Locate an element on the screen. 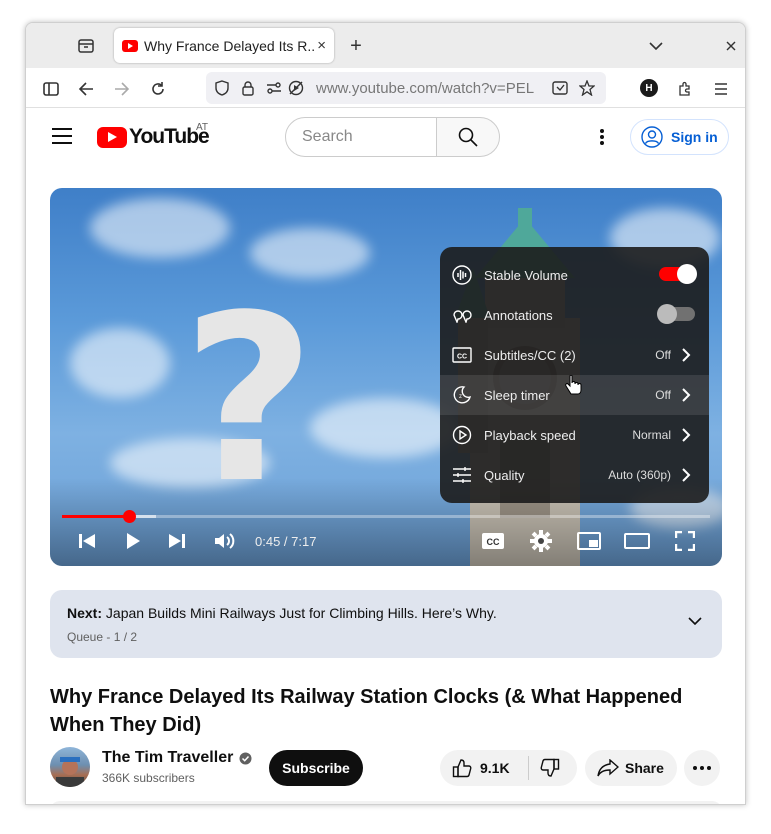 Image resolution: width=771 pixels, height=834 pixels. url-bar: www.youtube.com/watch?v=PEL is located at coordinates (406, 88).